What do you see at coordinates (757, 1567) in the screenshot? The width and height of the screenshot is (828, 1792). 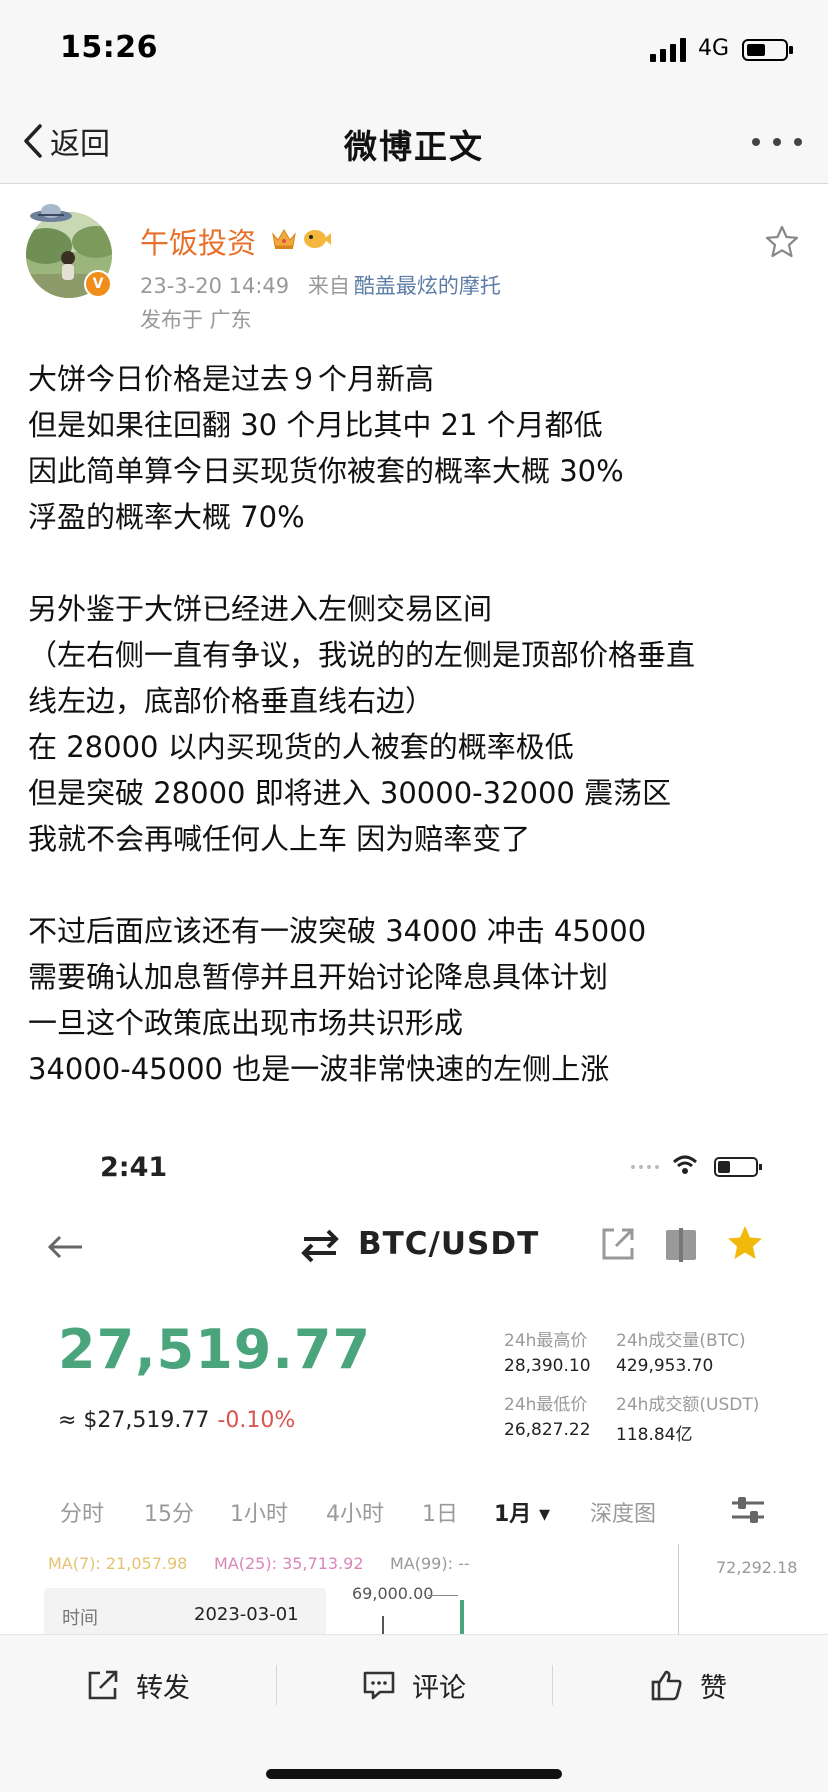 I see `axis-max-label: 72,292.18` at bounding box center [757, 1567].